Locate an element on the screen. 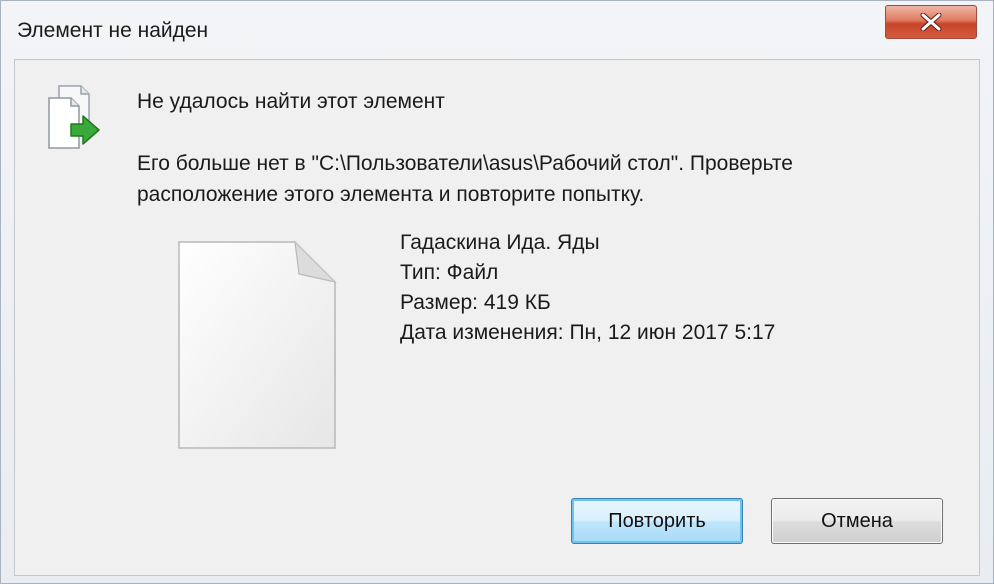  cancel-button: Отмена is located at coordinates (857, 521).